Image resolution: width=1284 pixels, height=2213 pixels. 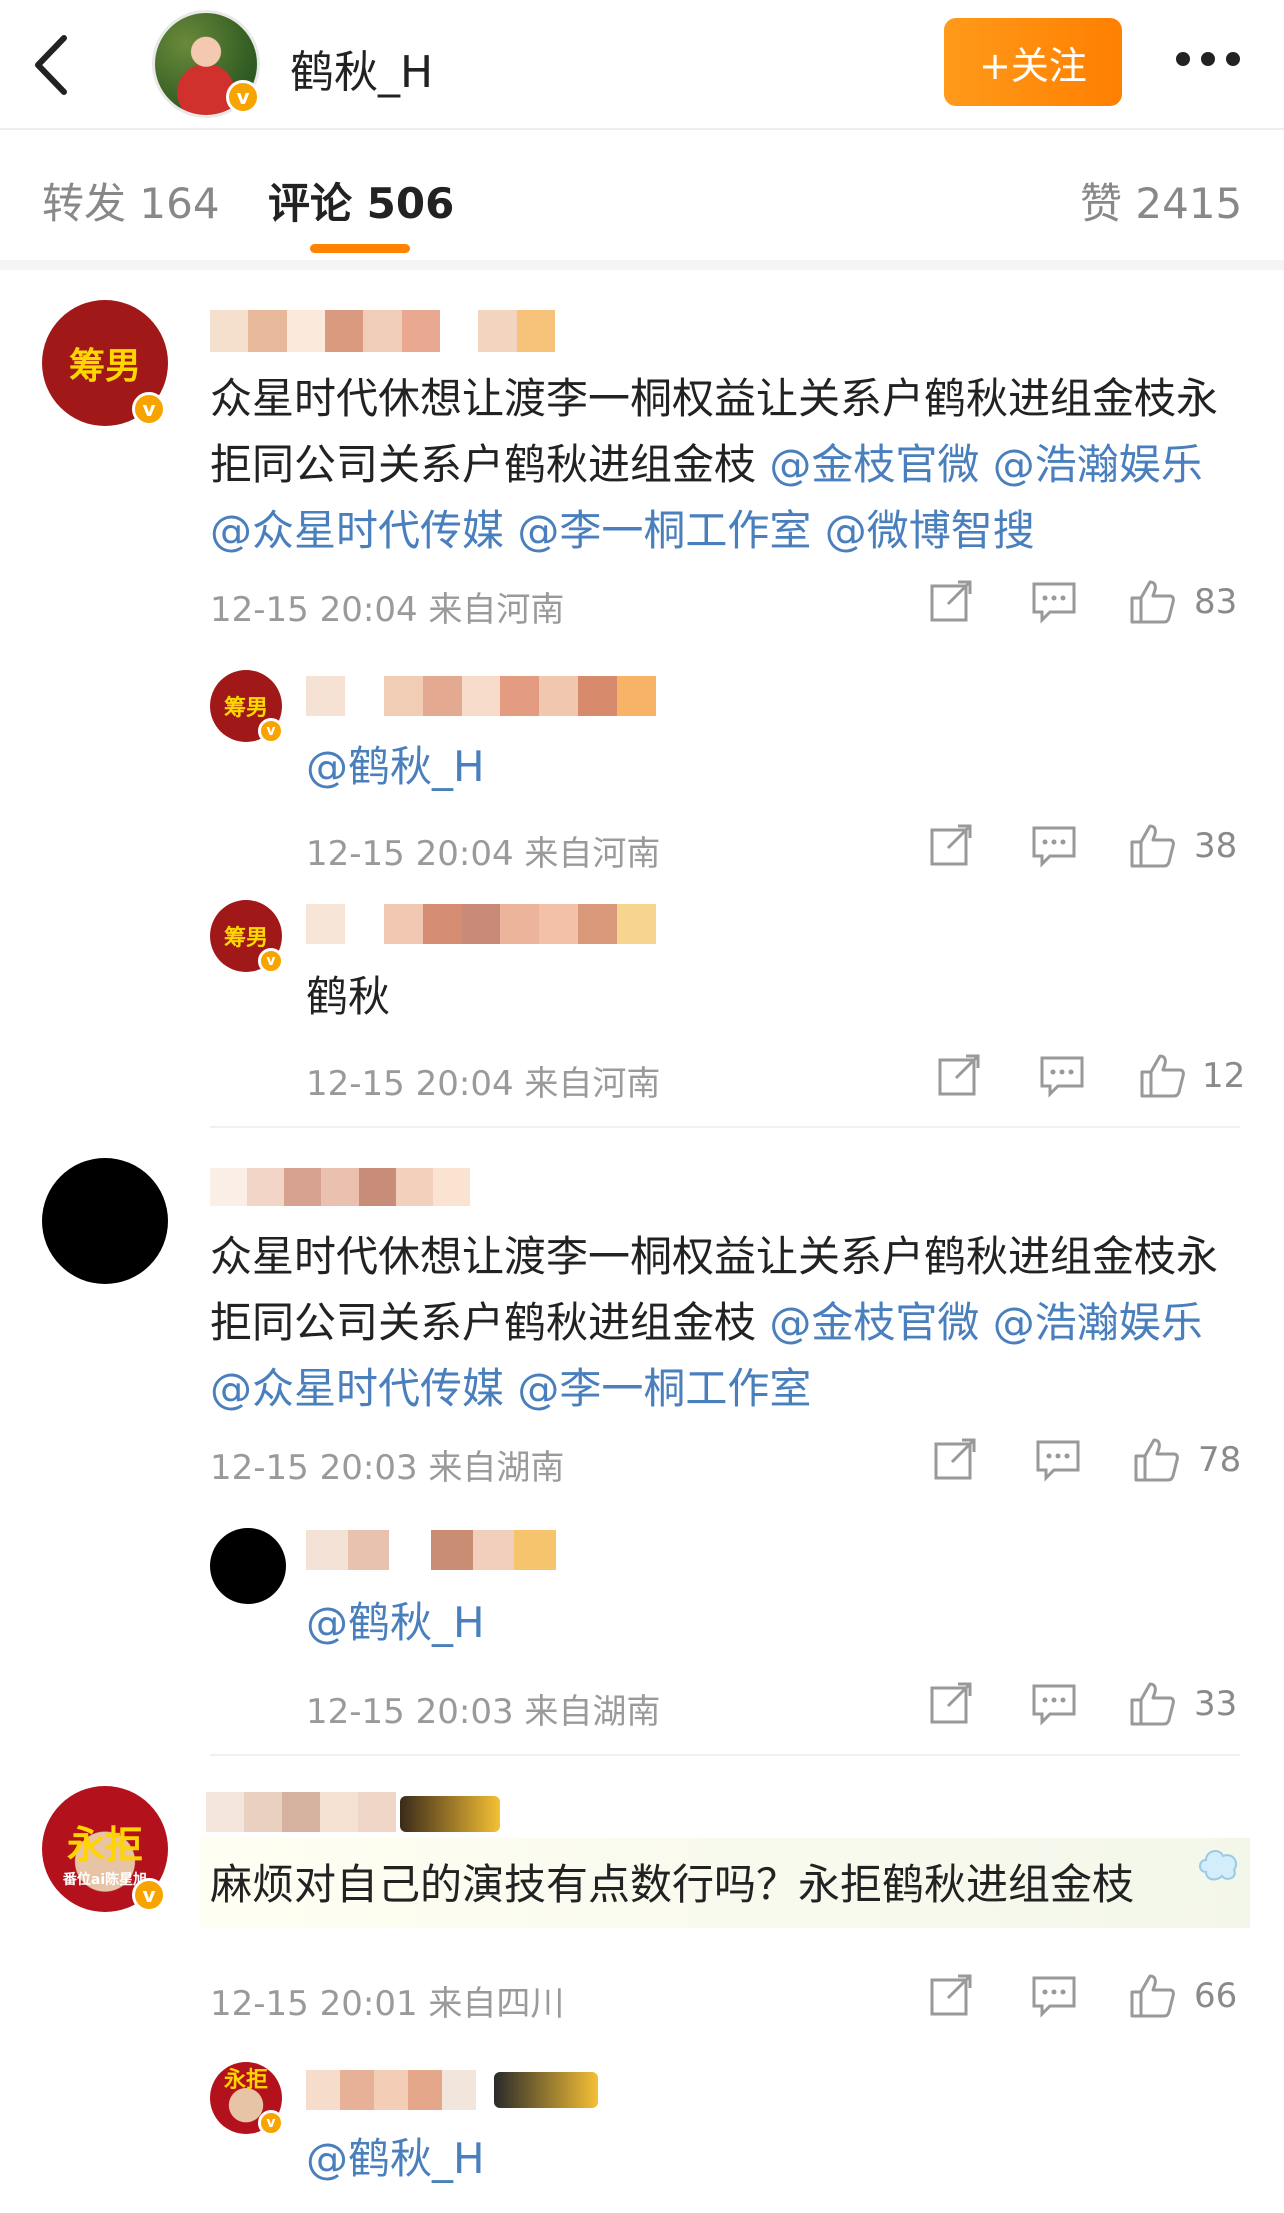 What do you see at coordinates (248, 1566) in the screenshot?
I see `replier-avatar` at bounding box center [248, 1566].